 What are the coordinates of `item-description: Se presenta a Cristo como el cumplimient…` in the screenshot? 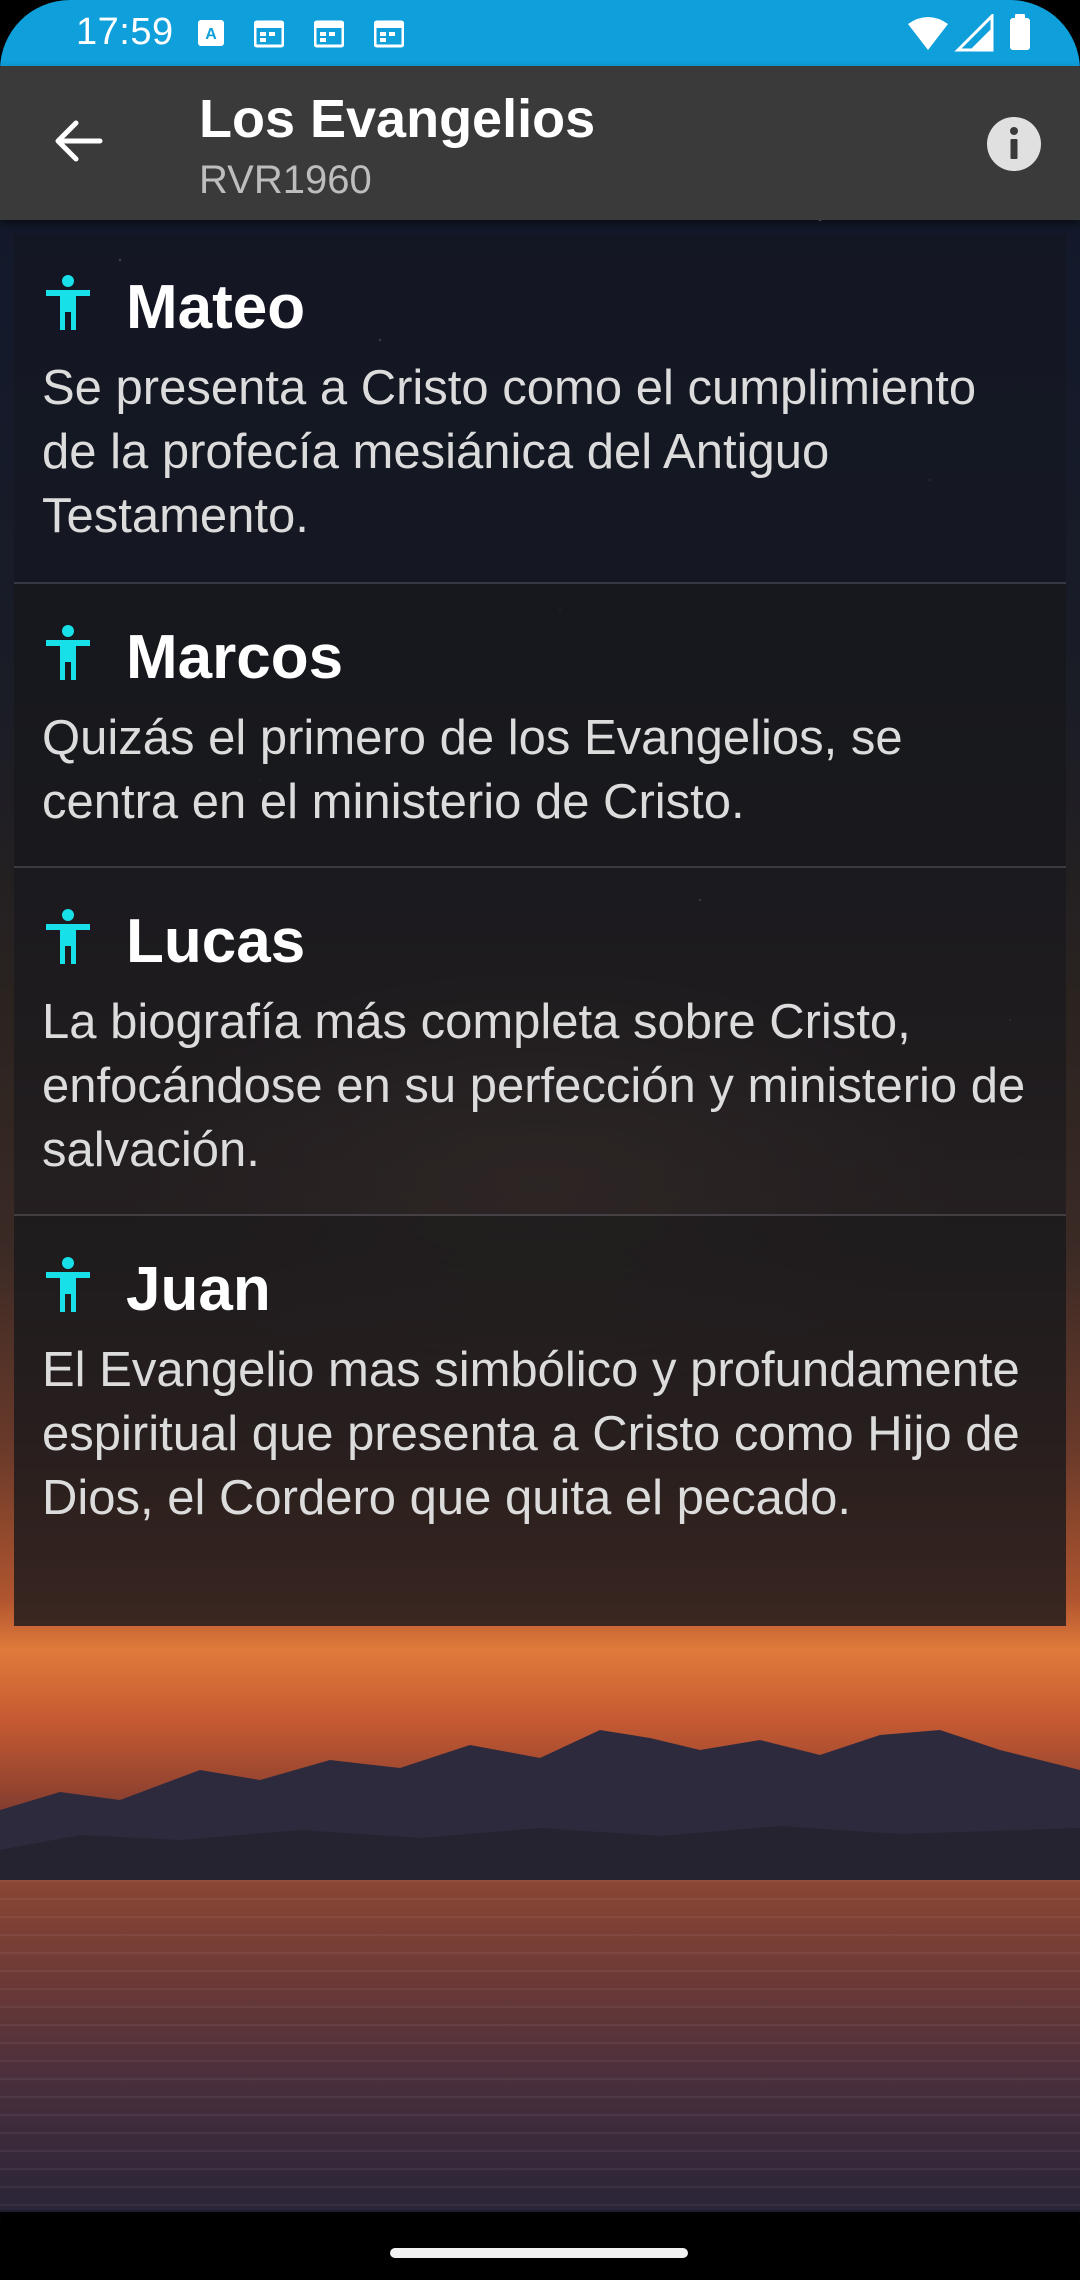 It's located at (509, 452).